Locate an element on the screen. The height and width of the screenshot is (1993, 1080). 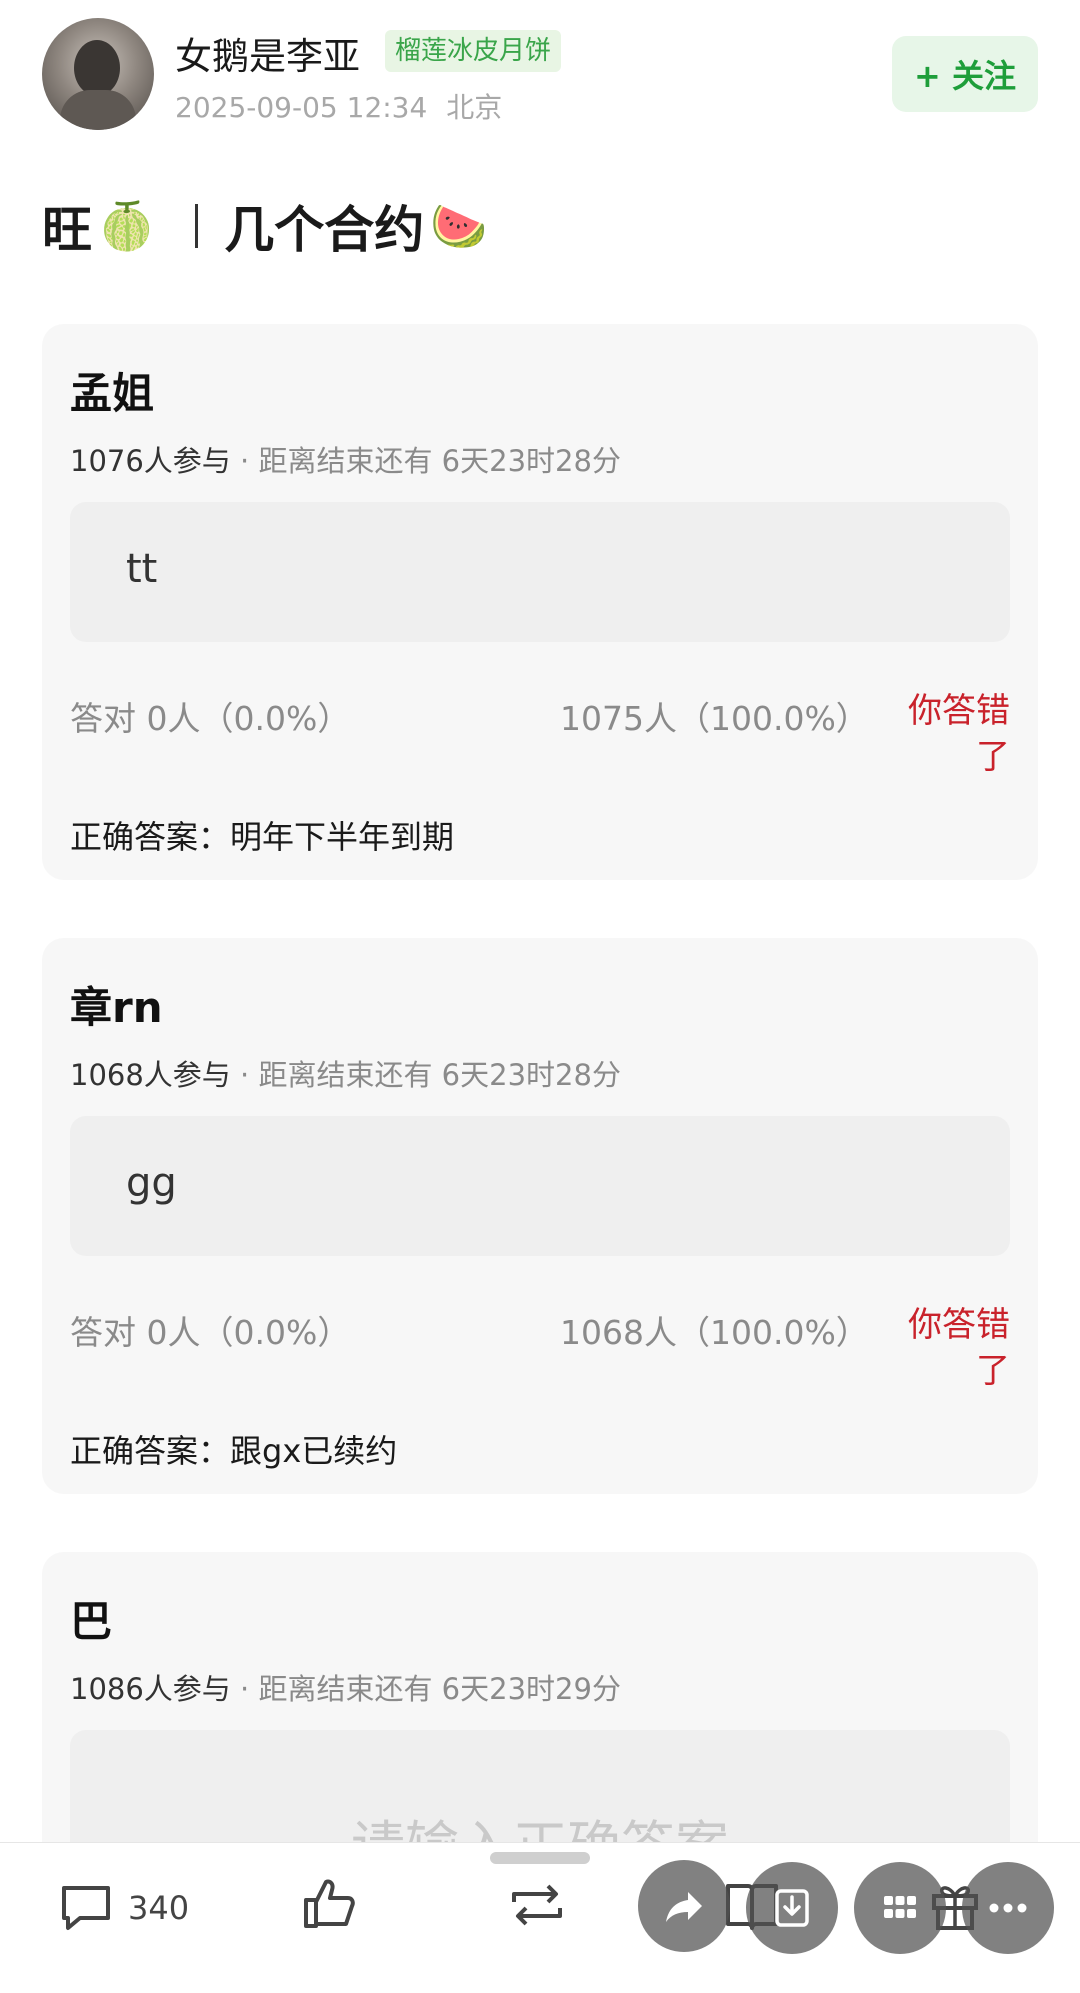
countdown: · 距离结束还有 6天23时29分 is located at coordinates (430, 1689).